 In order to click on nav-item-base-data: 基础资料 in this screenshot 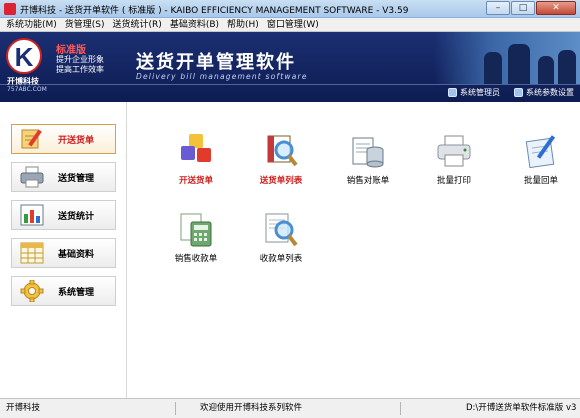, I will do `click(63, 253)`.